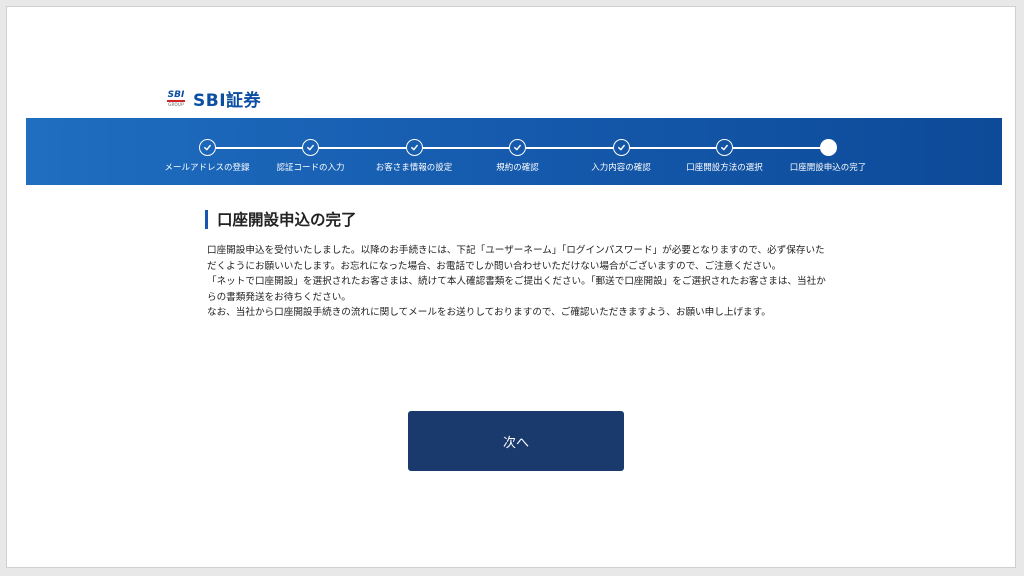  What do you see at coordinates (414, 168) in the screenshot?
I see `step-label: お客さま情報の設定` at bounding box center [414, 168].